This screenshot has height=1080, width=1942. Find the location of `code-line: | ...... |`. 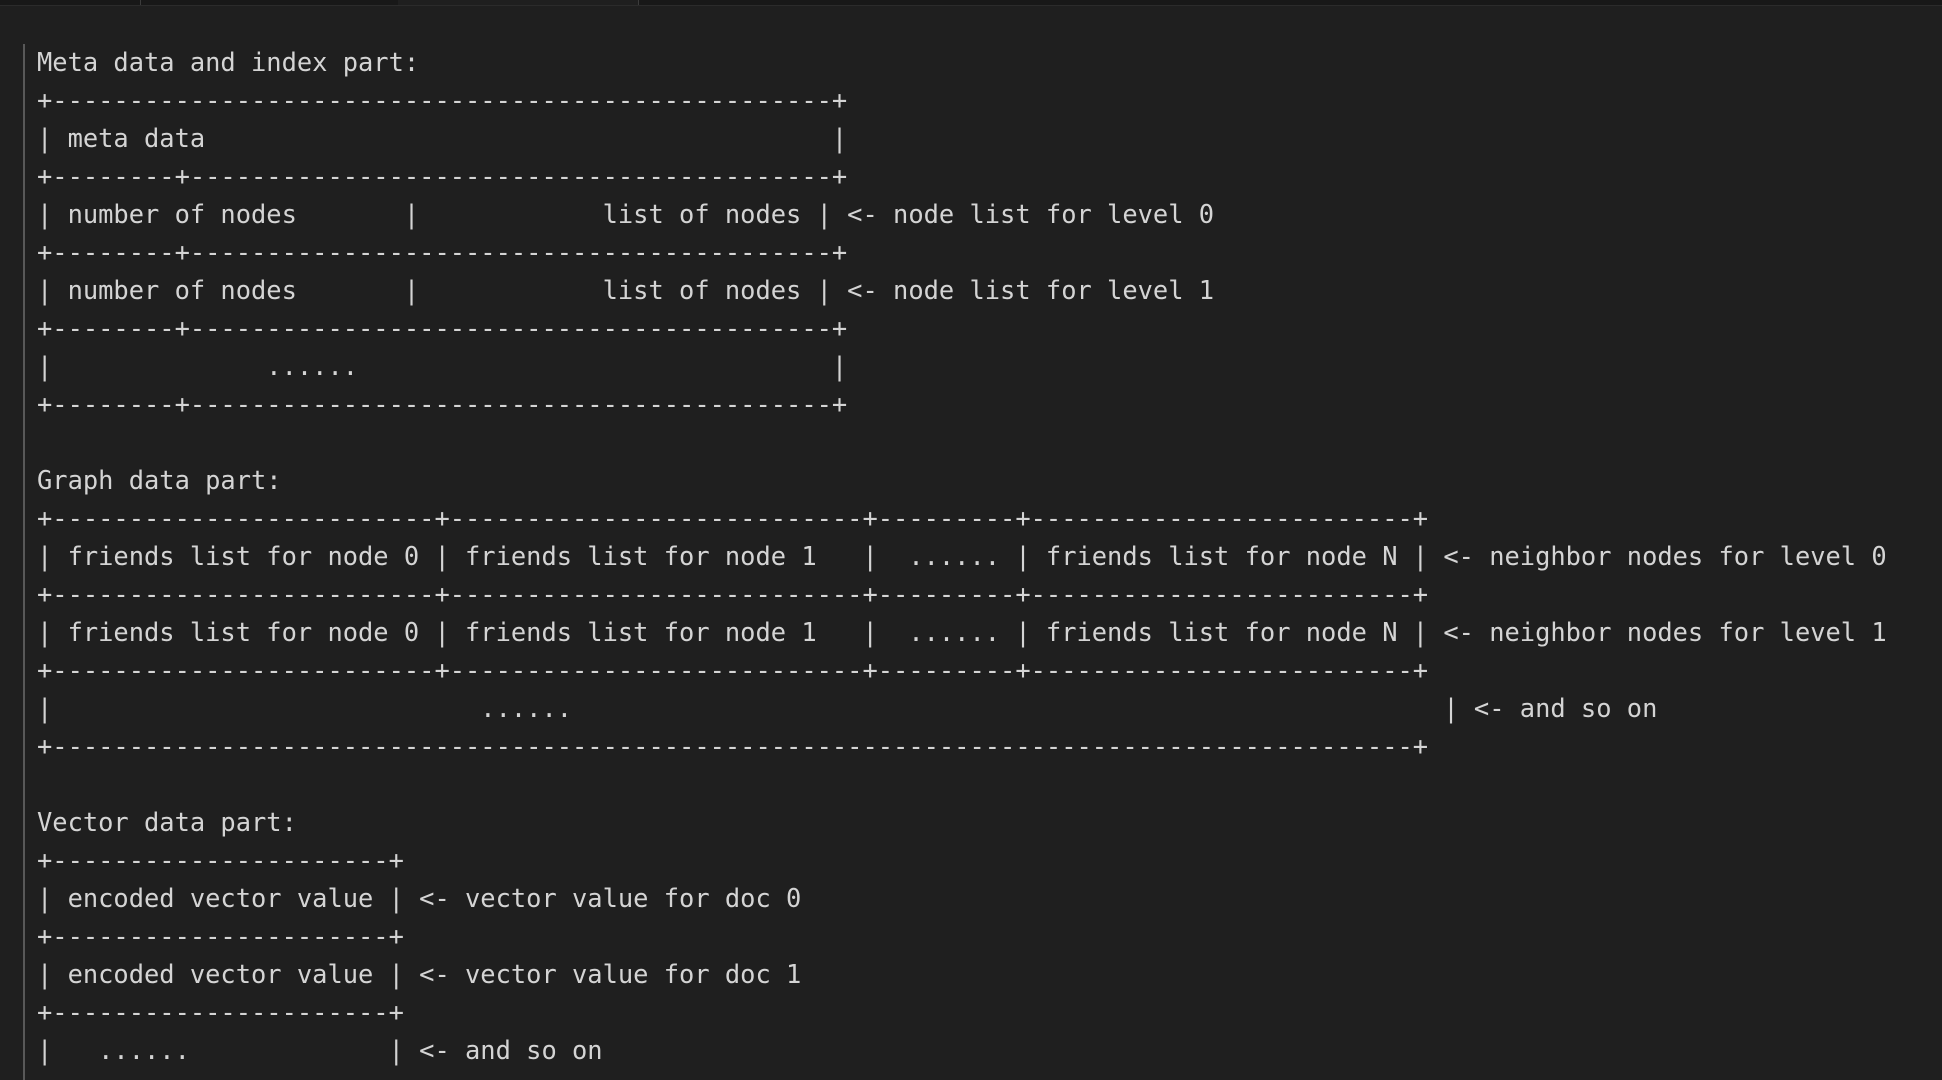

code-line: | ...... | is located at coordinates (442, 366).